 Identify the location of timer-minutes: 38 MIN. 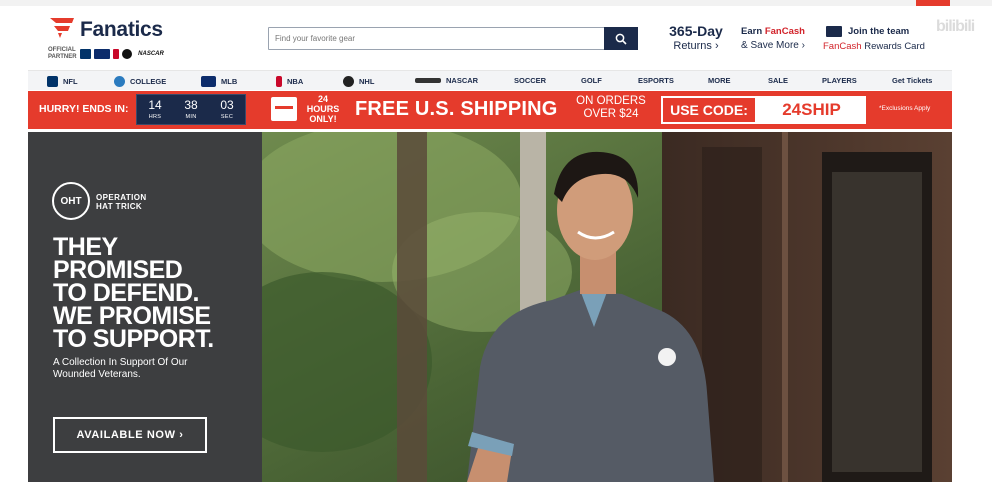
(191, 109).